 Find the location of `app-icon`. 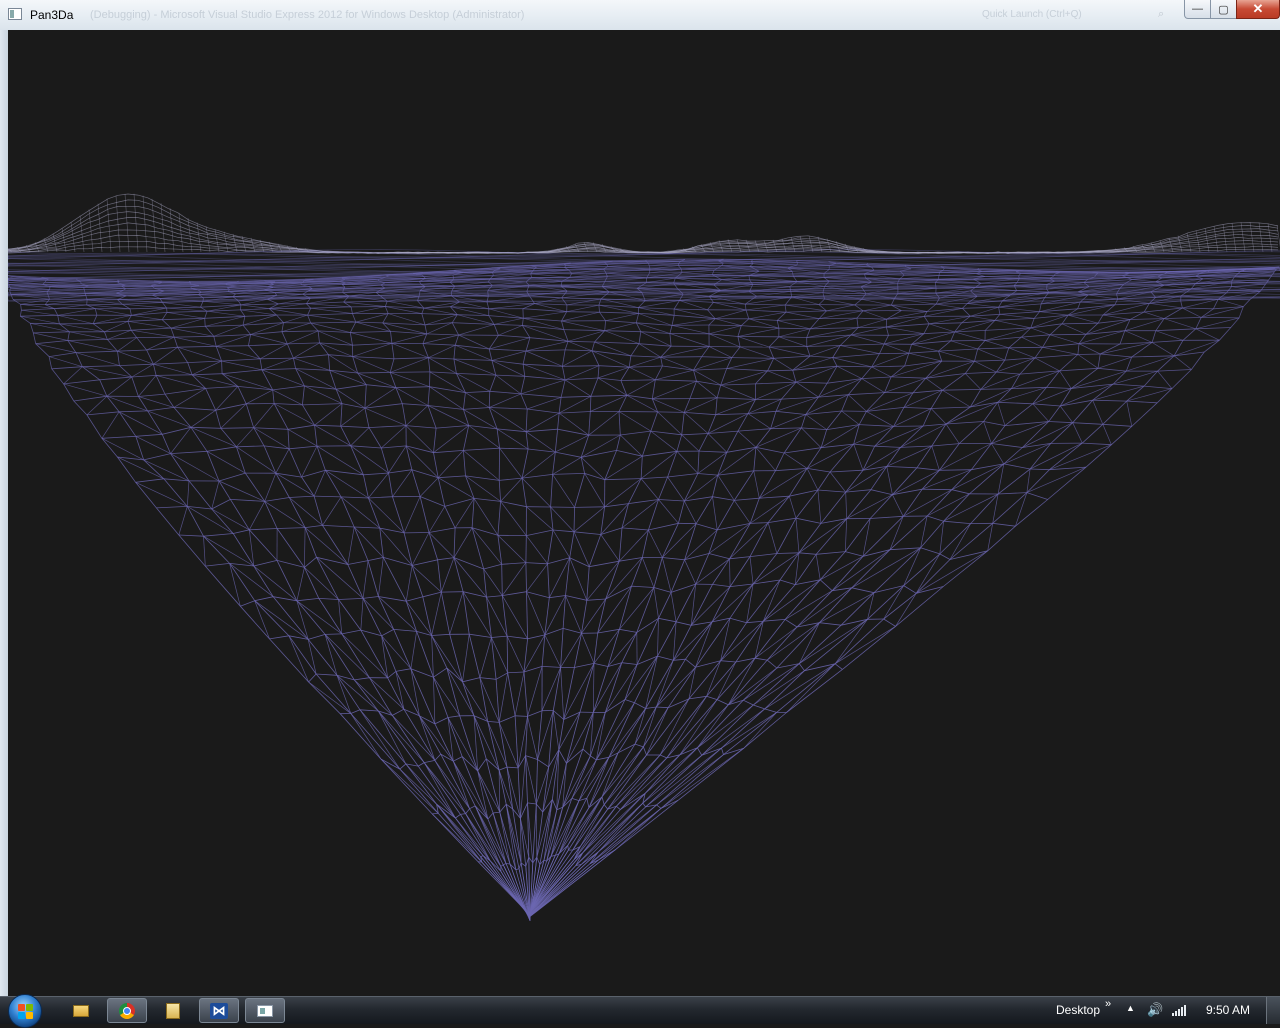

app-icon is located at coordinates (15, 14).